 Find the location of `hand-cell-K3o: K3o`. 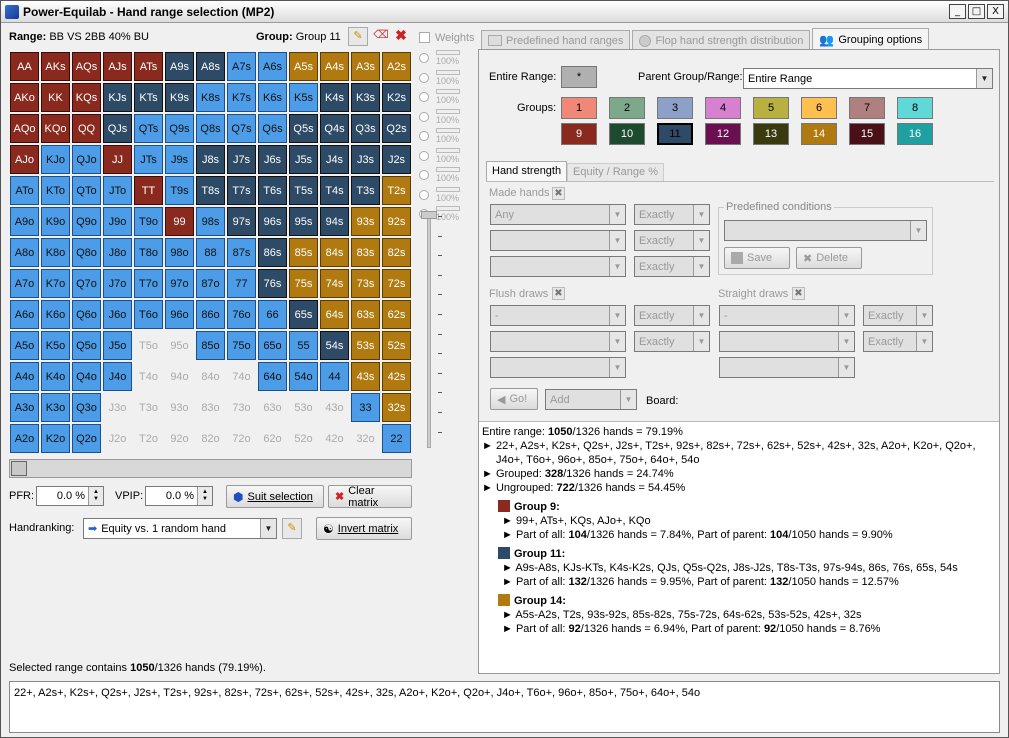

hand-cell-K3o: K3o is located at coordinates (55, 407).